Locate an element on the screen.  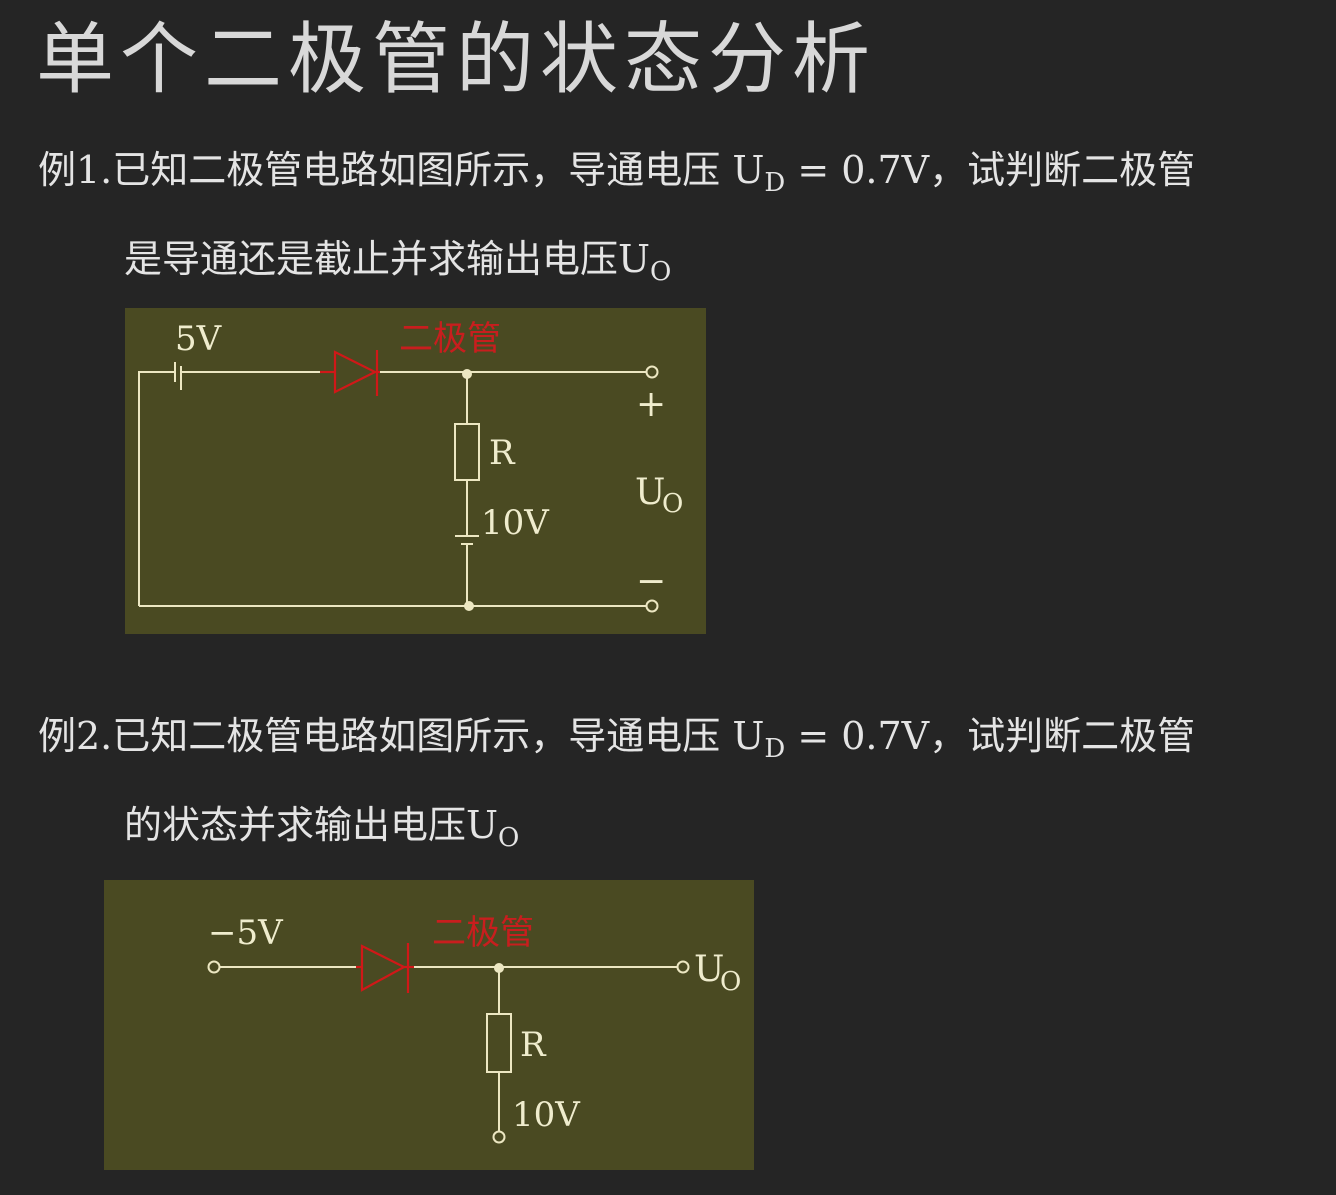
example-1-line1-a: 已知二极管电路如图所示，导通电压 U is located at coordinates (438, 170).